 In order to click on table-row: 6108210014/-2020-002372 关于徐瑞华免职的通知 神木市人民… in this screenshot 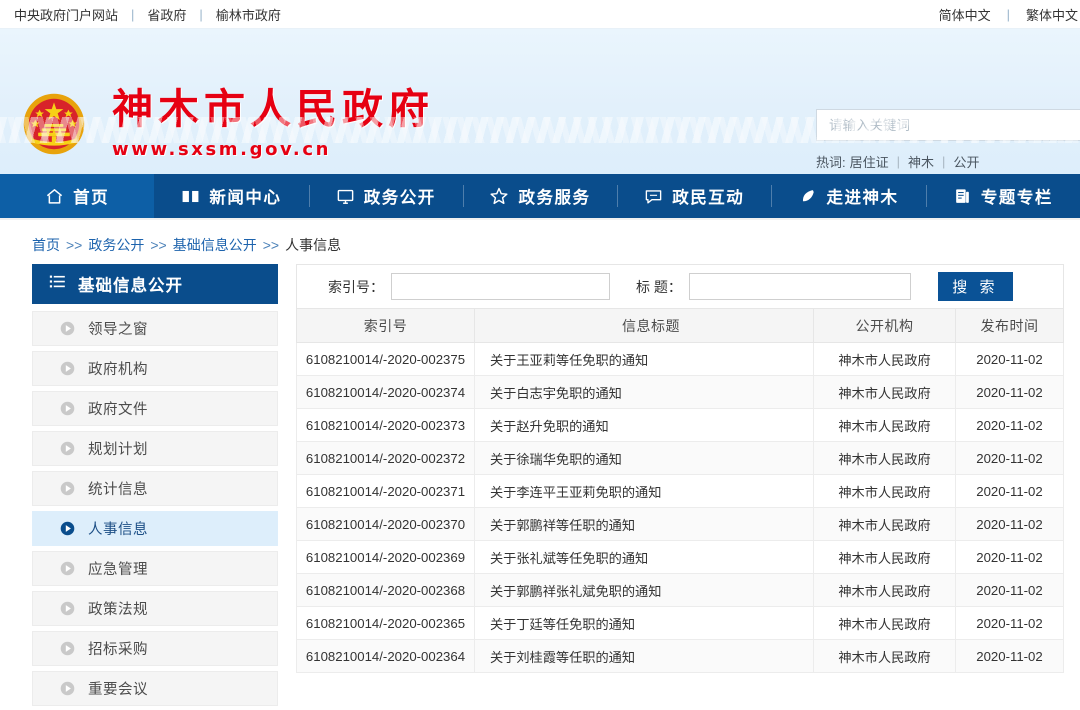, I will do `click(680, 458)`.